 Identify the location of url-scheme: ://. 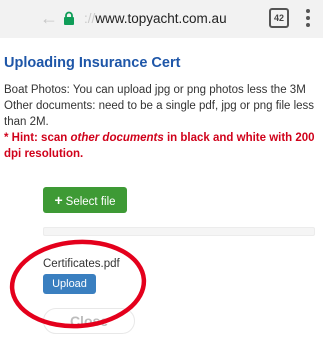
(90, 18).